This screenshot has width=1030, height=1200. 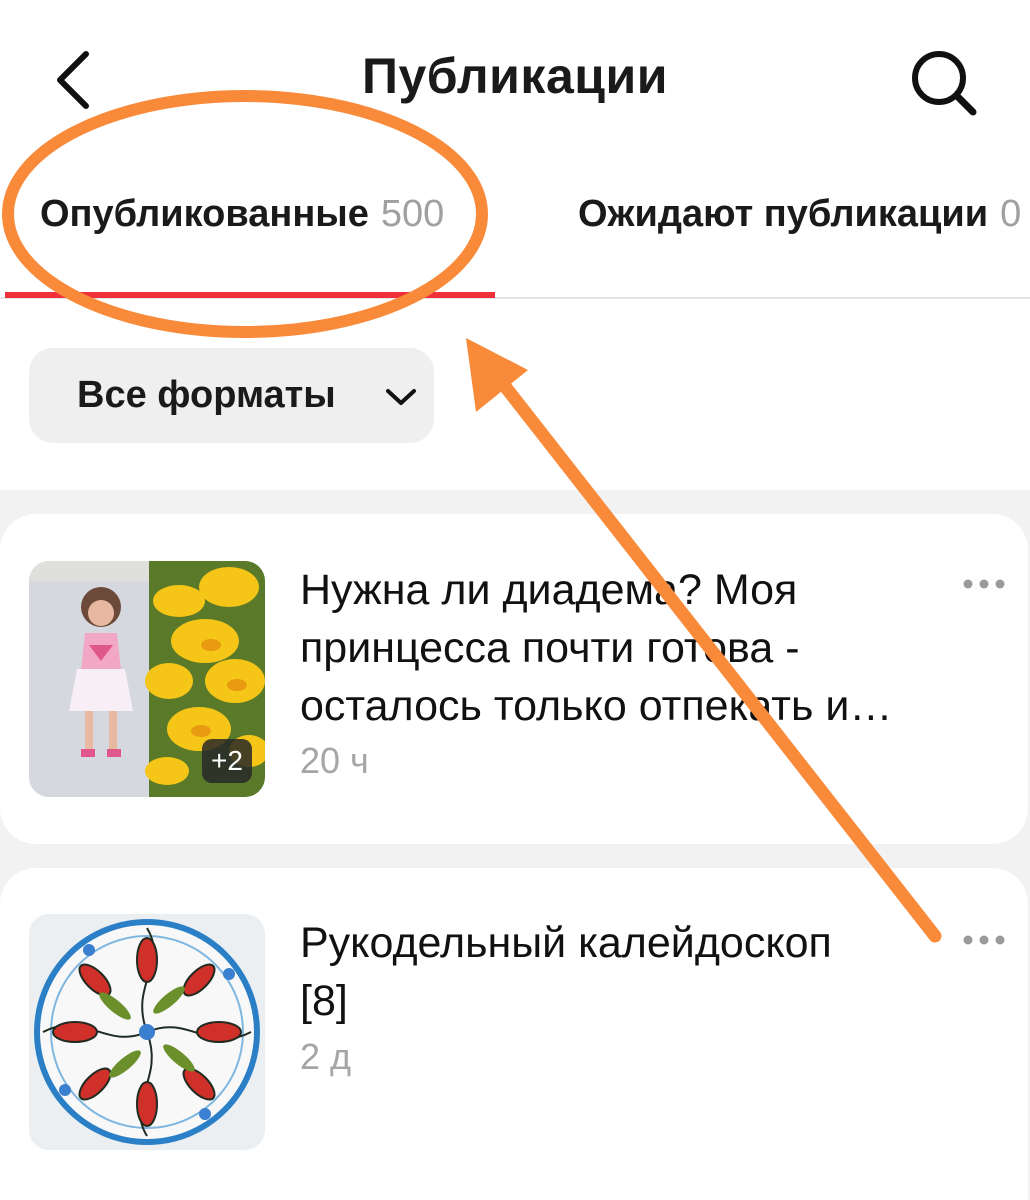 I want to click on active-tab-indicator, so click(x=250, y=295).